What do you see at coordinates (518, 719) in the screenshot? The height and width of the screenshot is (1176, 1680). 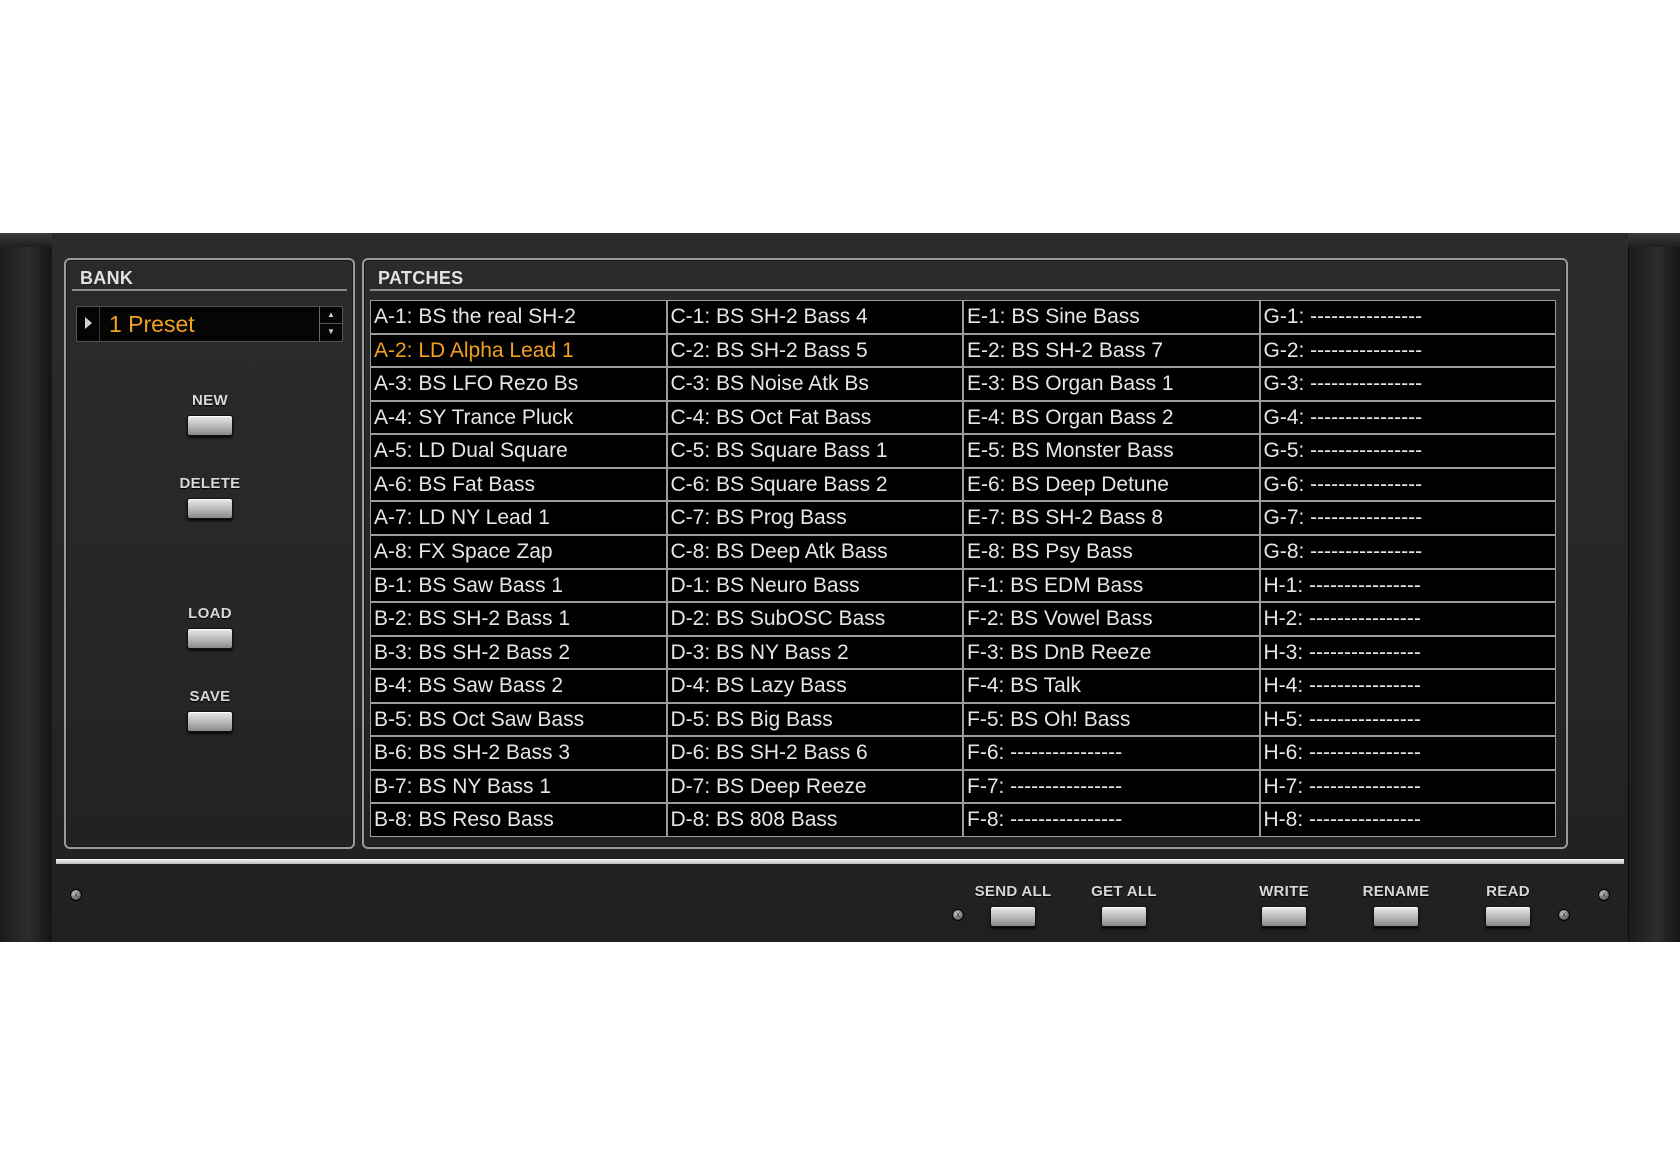 I see `patch-cell: B-5: BS Oct Saw Bass` at bounding box center [518, 719].